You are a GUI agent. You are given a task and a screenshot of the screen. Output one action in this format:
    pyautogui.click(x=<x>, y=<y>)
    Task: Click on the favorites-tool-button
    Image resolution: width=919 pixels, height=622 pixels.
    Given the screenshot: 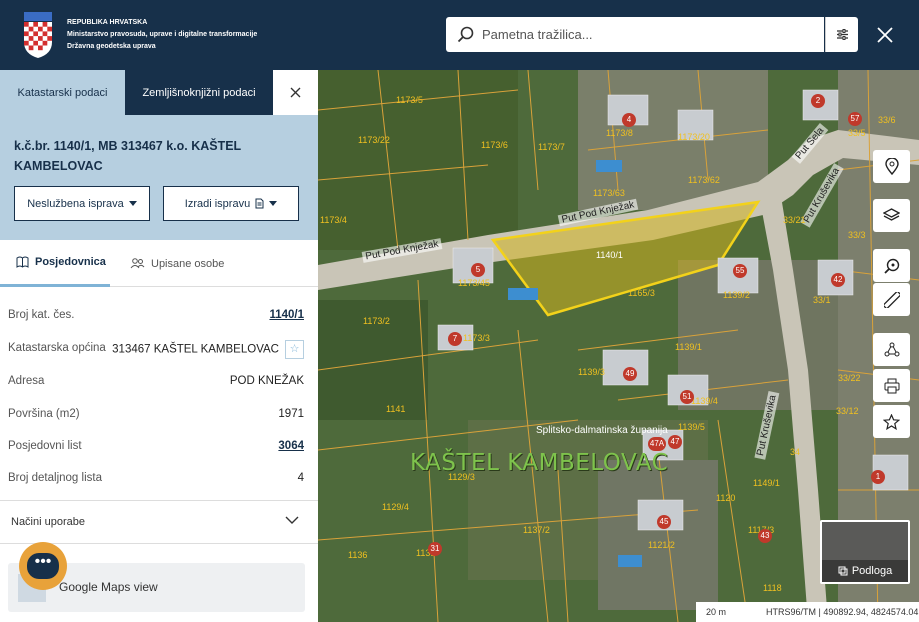 What is the action you would take?
    pyautogui.click(x=891, y=421)
    